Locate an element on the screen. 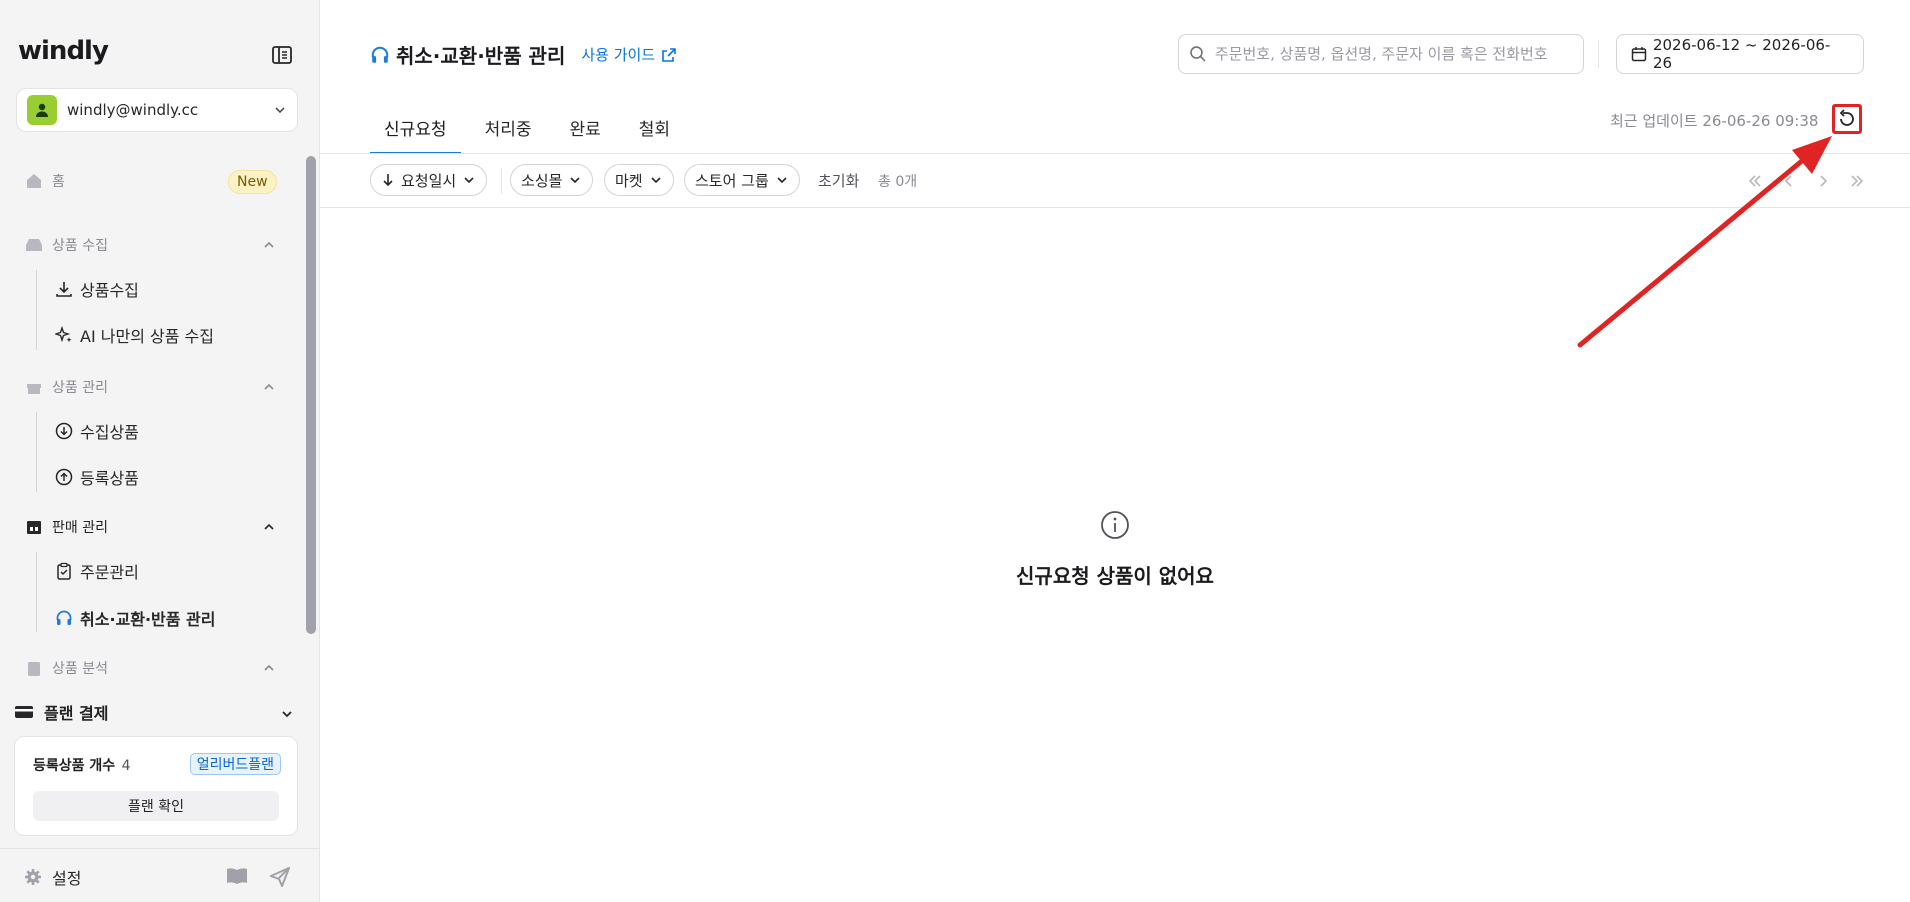 The width and height of the screenshot is (1910, 902). sidebar-item-label: 홈 is located at coordinates (58, 182).